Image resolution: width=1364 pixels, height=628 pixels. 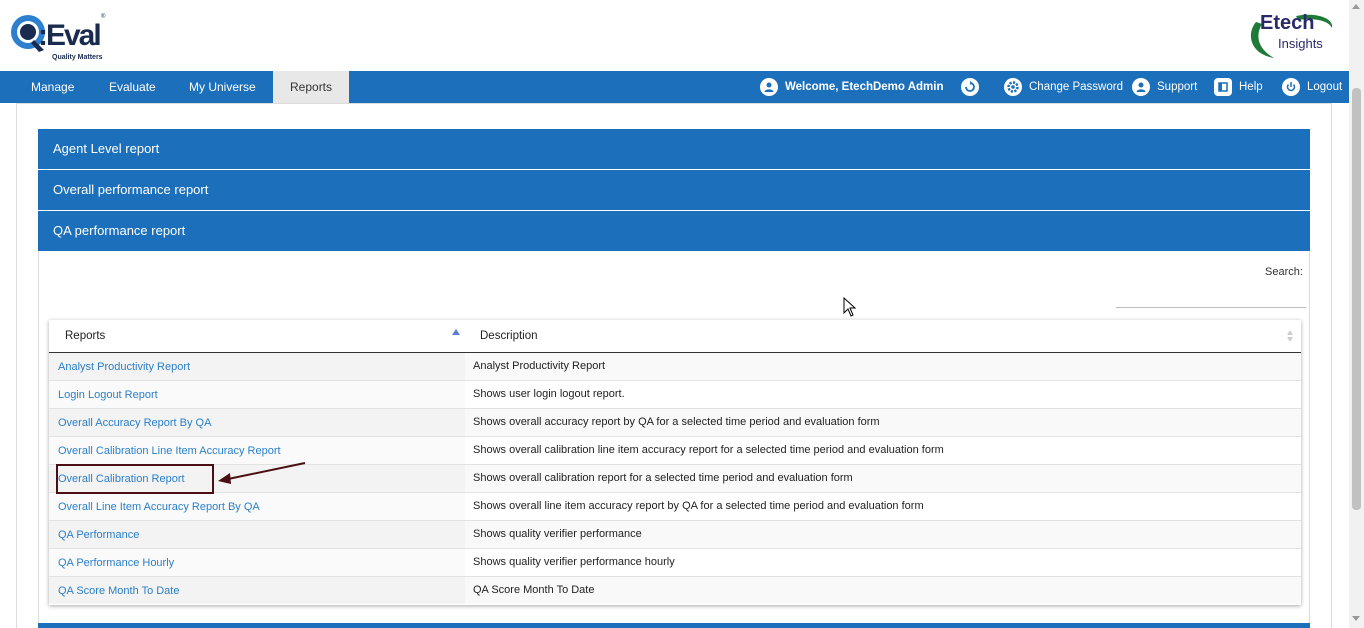 I want to click on annotation-arrow-icon, so click(x=262, y=473).